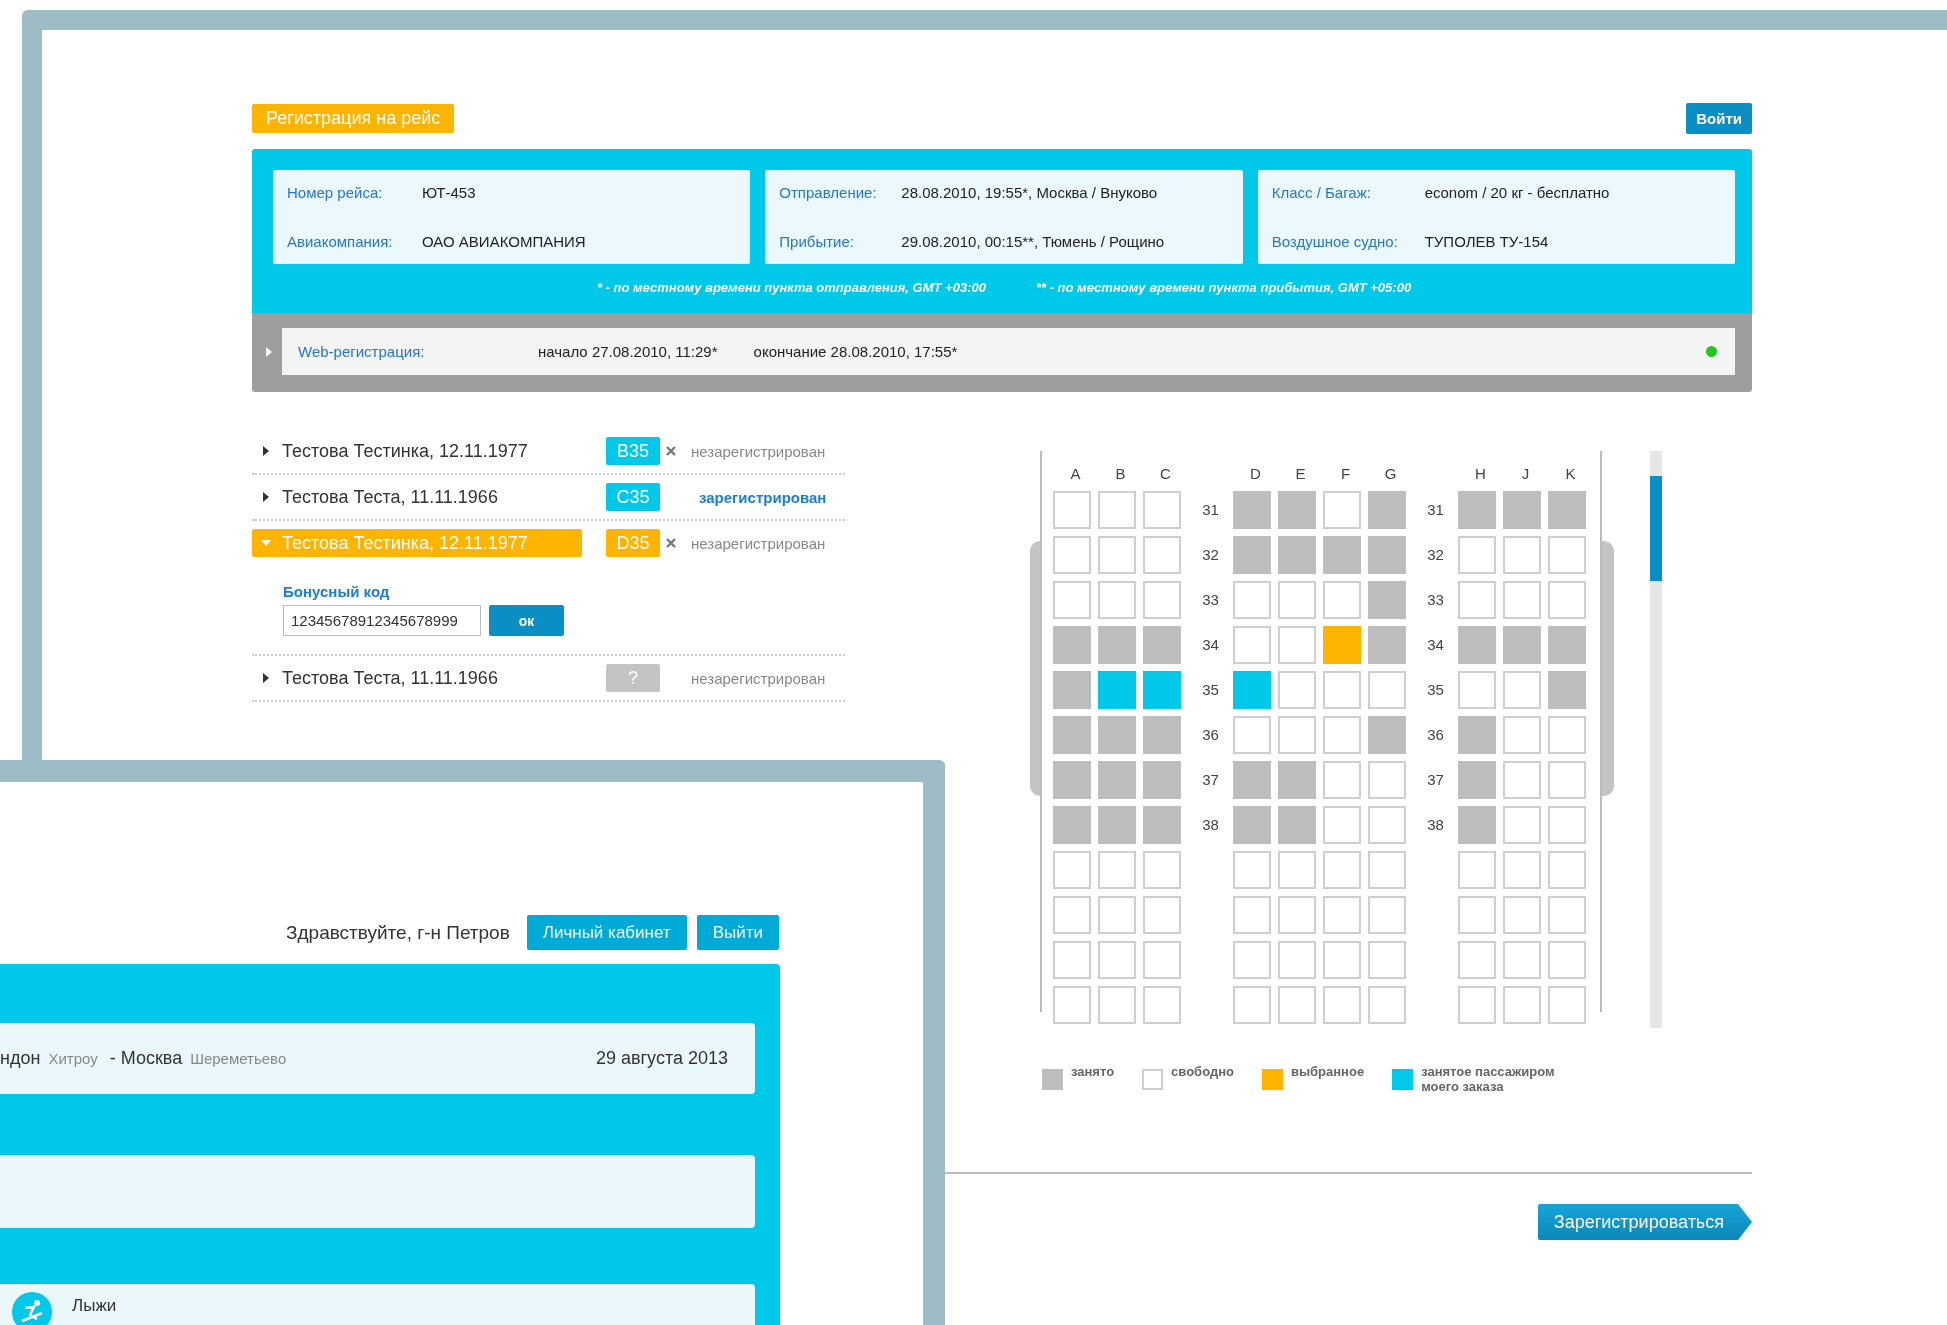 This screenshot has width=1947, height=1325. I want to click on register-button: Зарегистрироваться, so click(1644, 1222).